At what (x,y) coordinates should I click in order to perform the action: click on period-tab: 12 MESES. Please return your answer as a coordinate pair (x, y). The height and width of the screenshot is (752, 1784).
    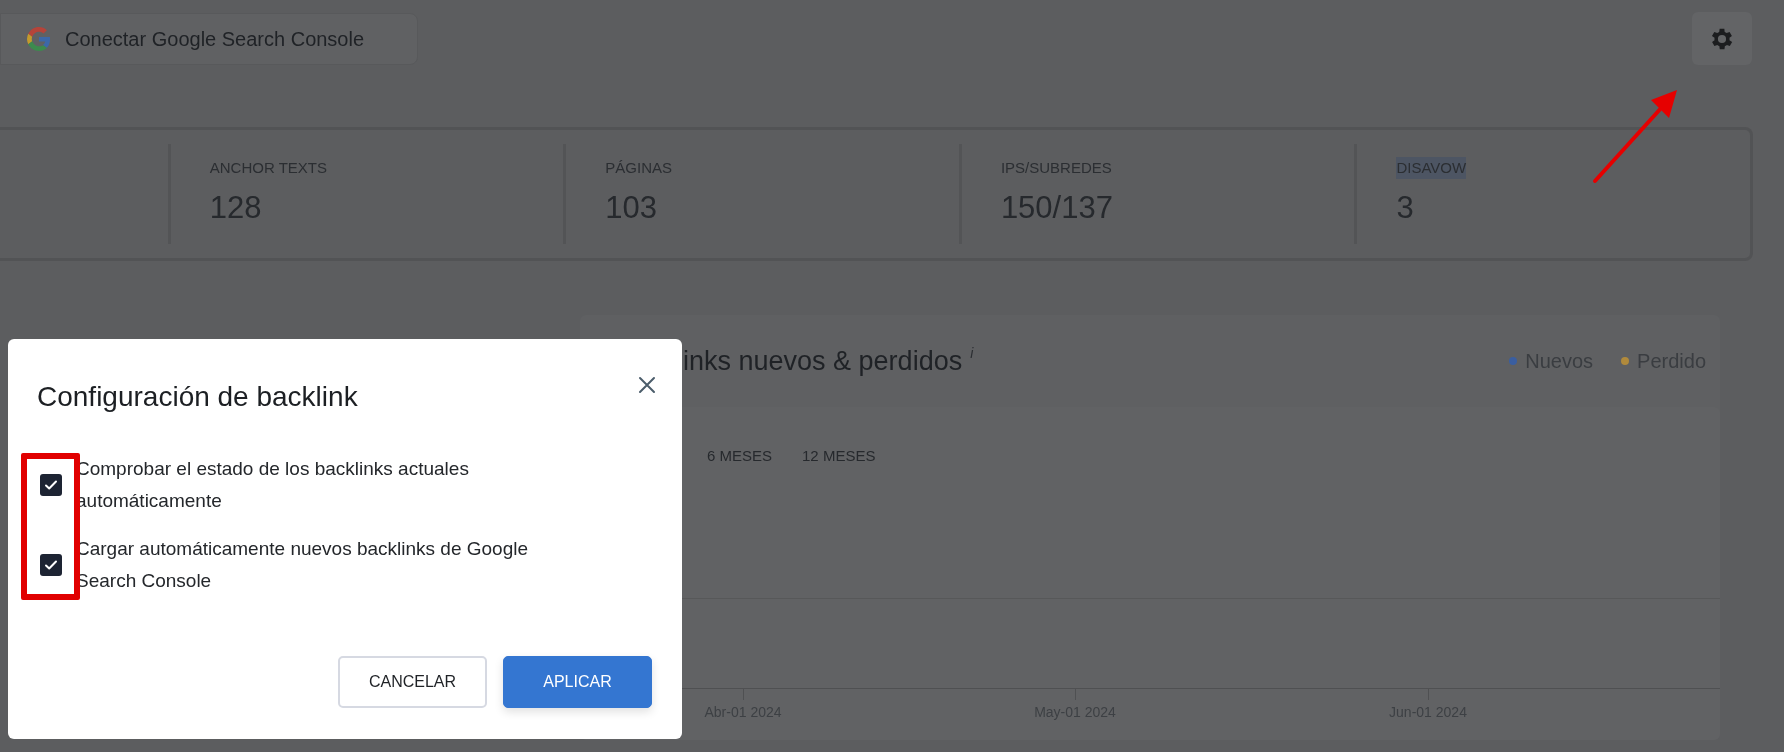
    Looking at the image, I should click on (839, 456).